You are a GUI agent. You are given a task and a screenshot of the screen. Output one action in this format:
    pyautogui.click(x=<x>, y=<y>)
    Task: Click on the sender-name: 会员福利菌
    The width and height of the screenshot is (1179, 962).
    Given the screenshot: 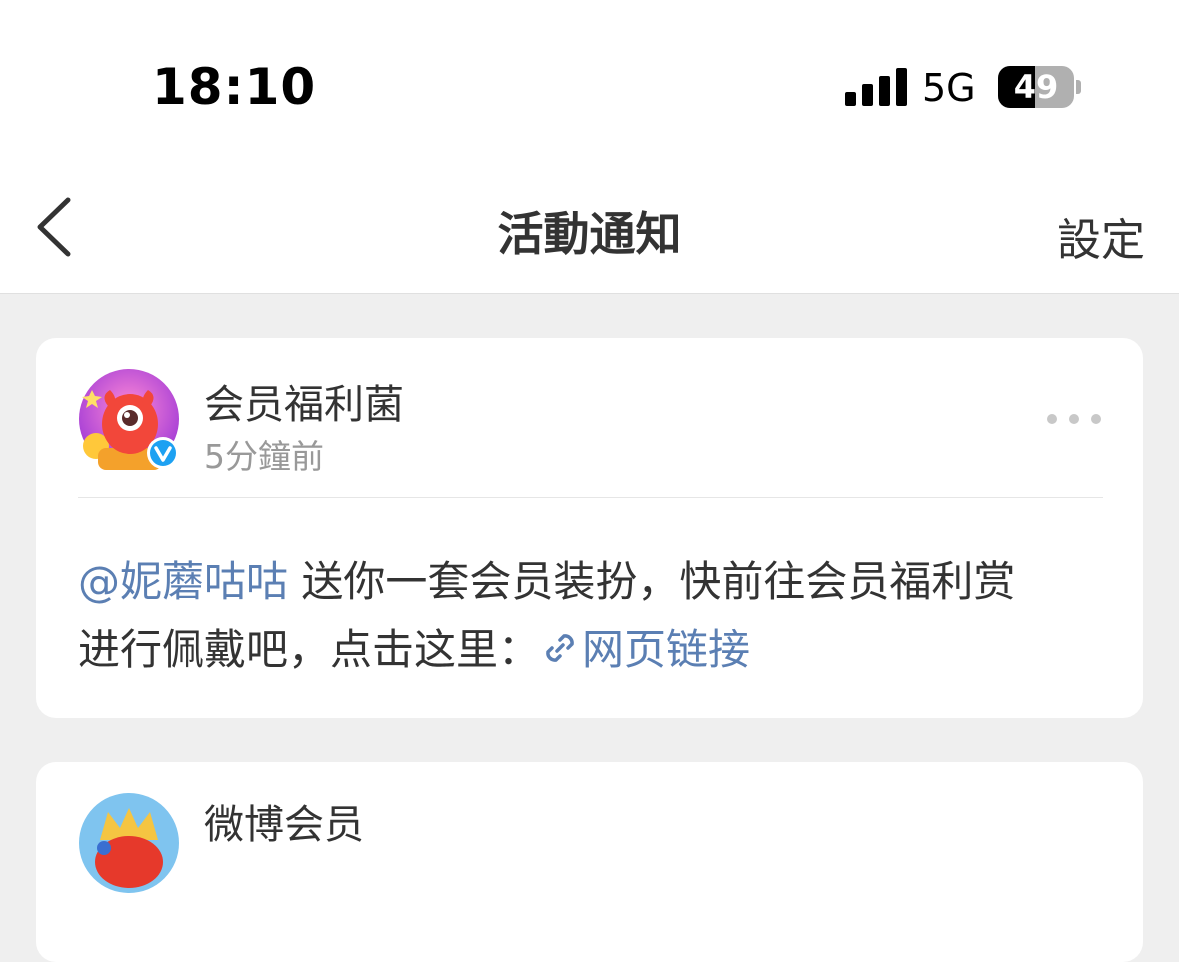 What is the action you would take?
    pyautogui.click(x=304, y=401)
    